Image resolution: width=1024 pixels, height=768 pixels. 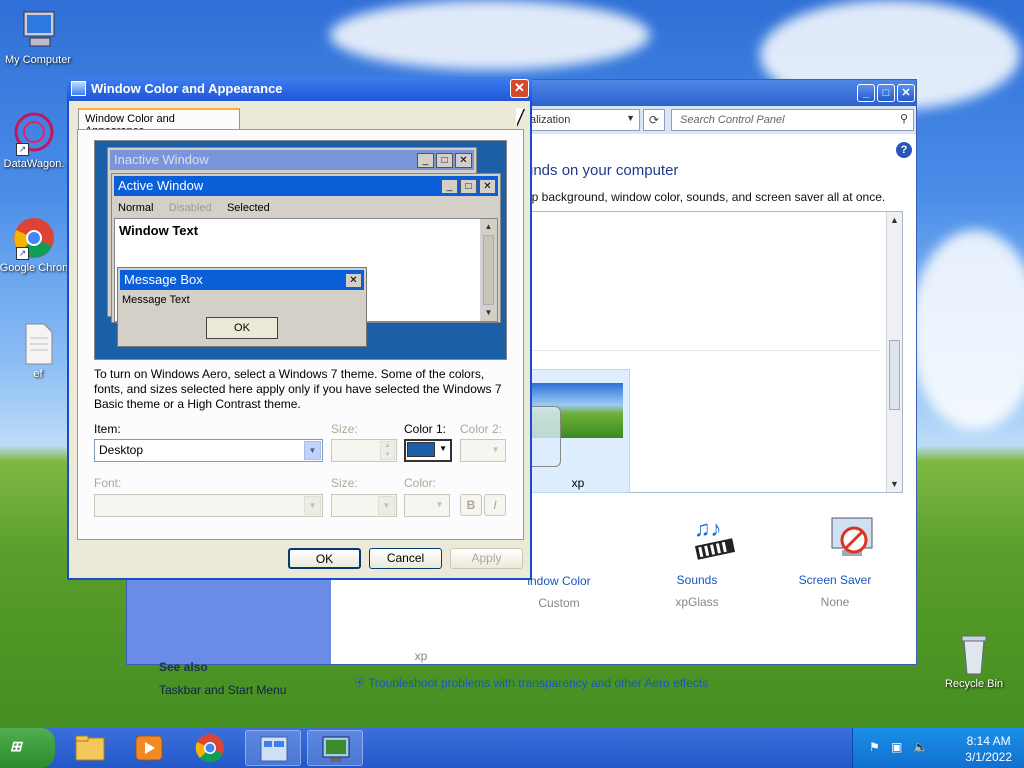 I want to click on italic-button: I, so click(x=495, y=505).